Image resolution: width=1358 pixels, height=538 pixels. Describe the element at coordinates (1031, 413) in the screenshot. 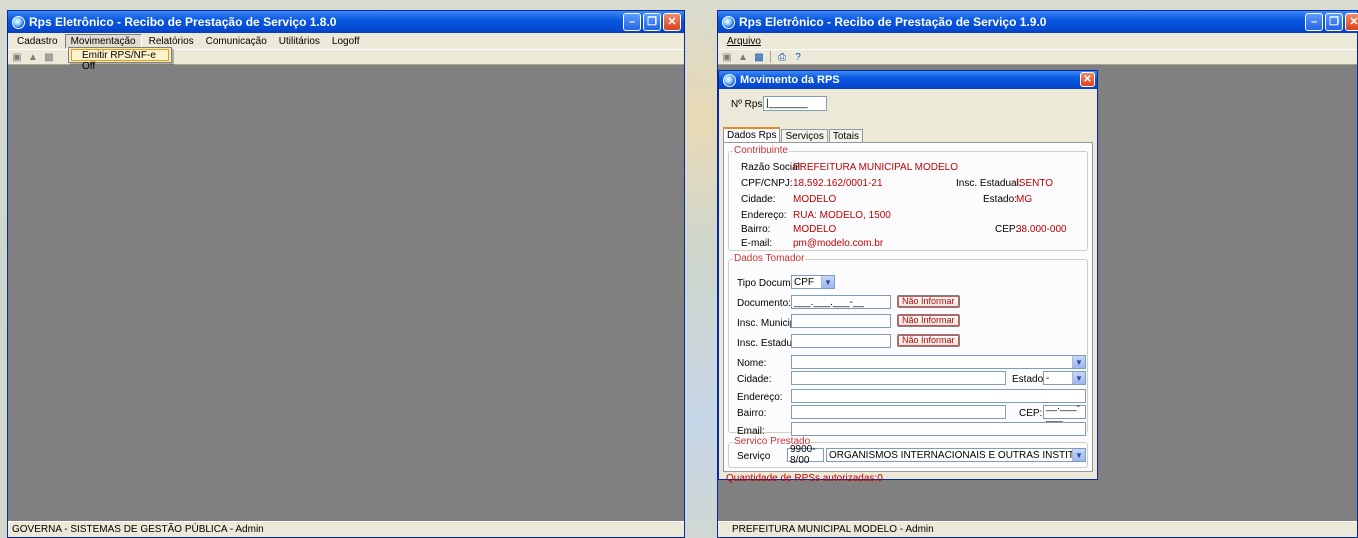

I see `cep-tomador-label: CEP:` at that location.